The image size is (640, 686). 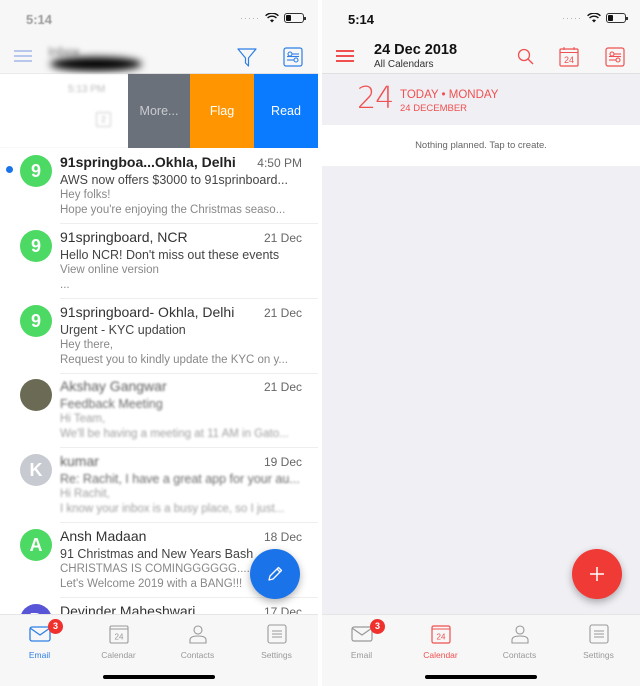 What do you see at coordinates (85, 494) in the screenshot?
I see `message-preview: Hi Rachit,` at bounding box center [85, 494].